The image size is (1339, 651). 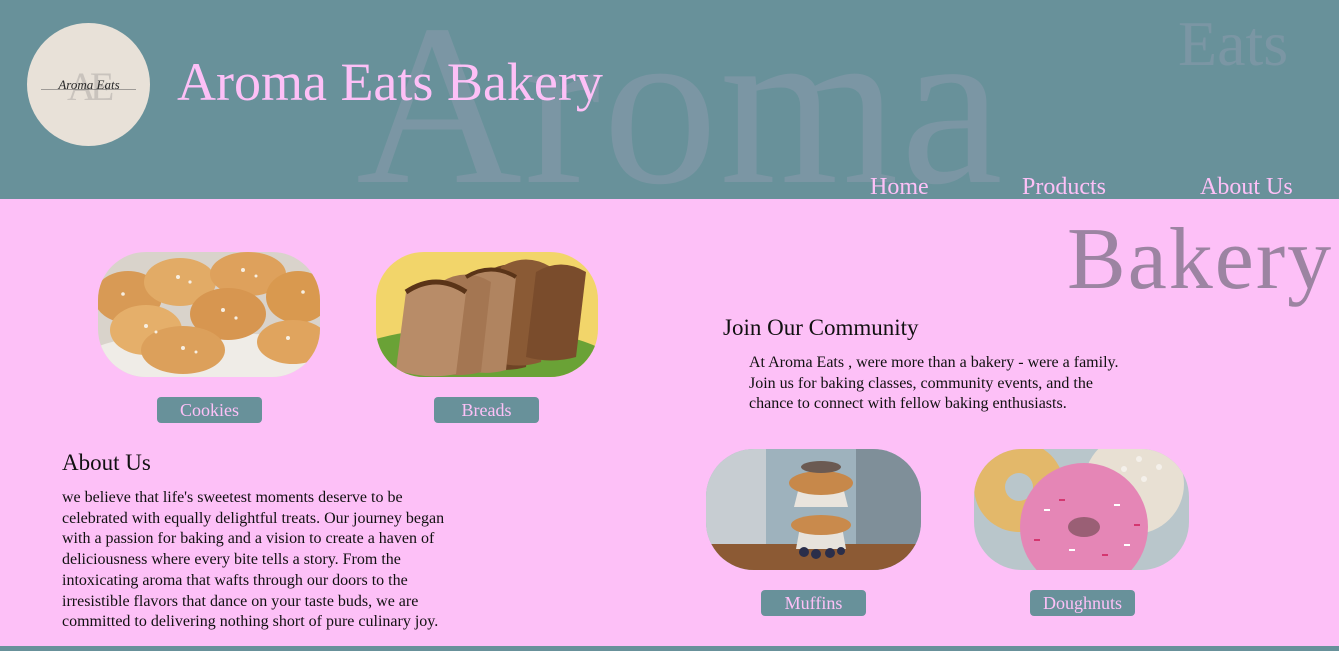 I want to click on logo: AE Aroma Eats, so click(x=88, y=84).